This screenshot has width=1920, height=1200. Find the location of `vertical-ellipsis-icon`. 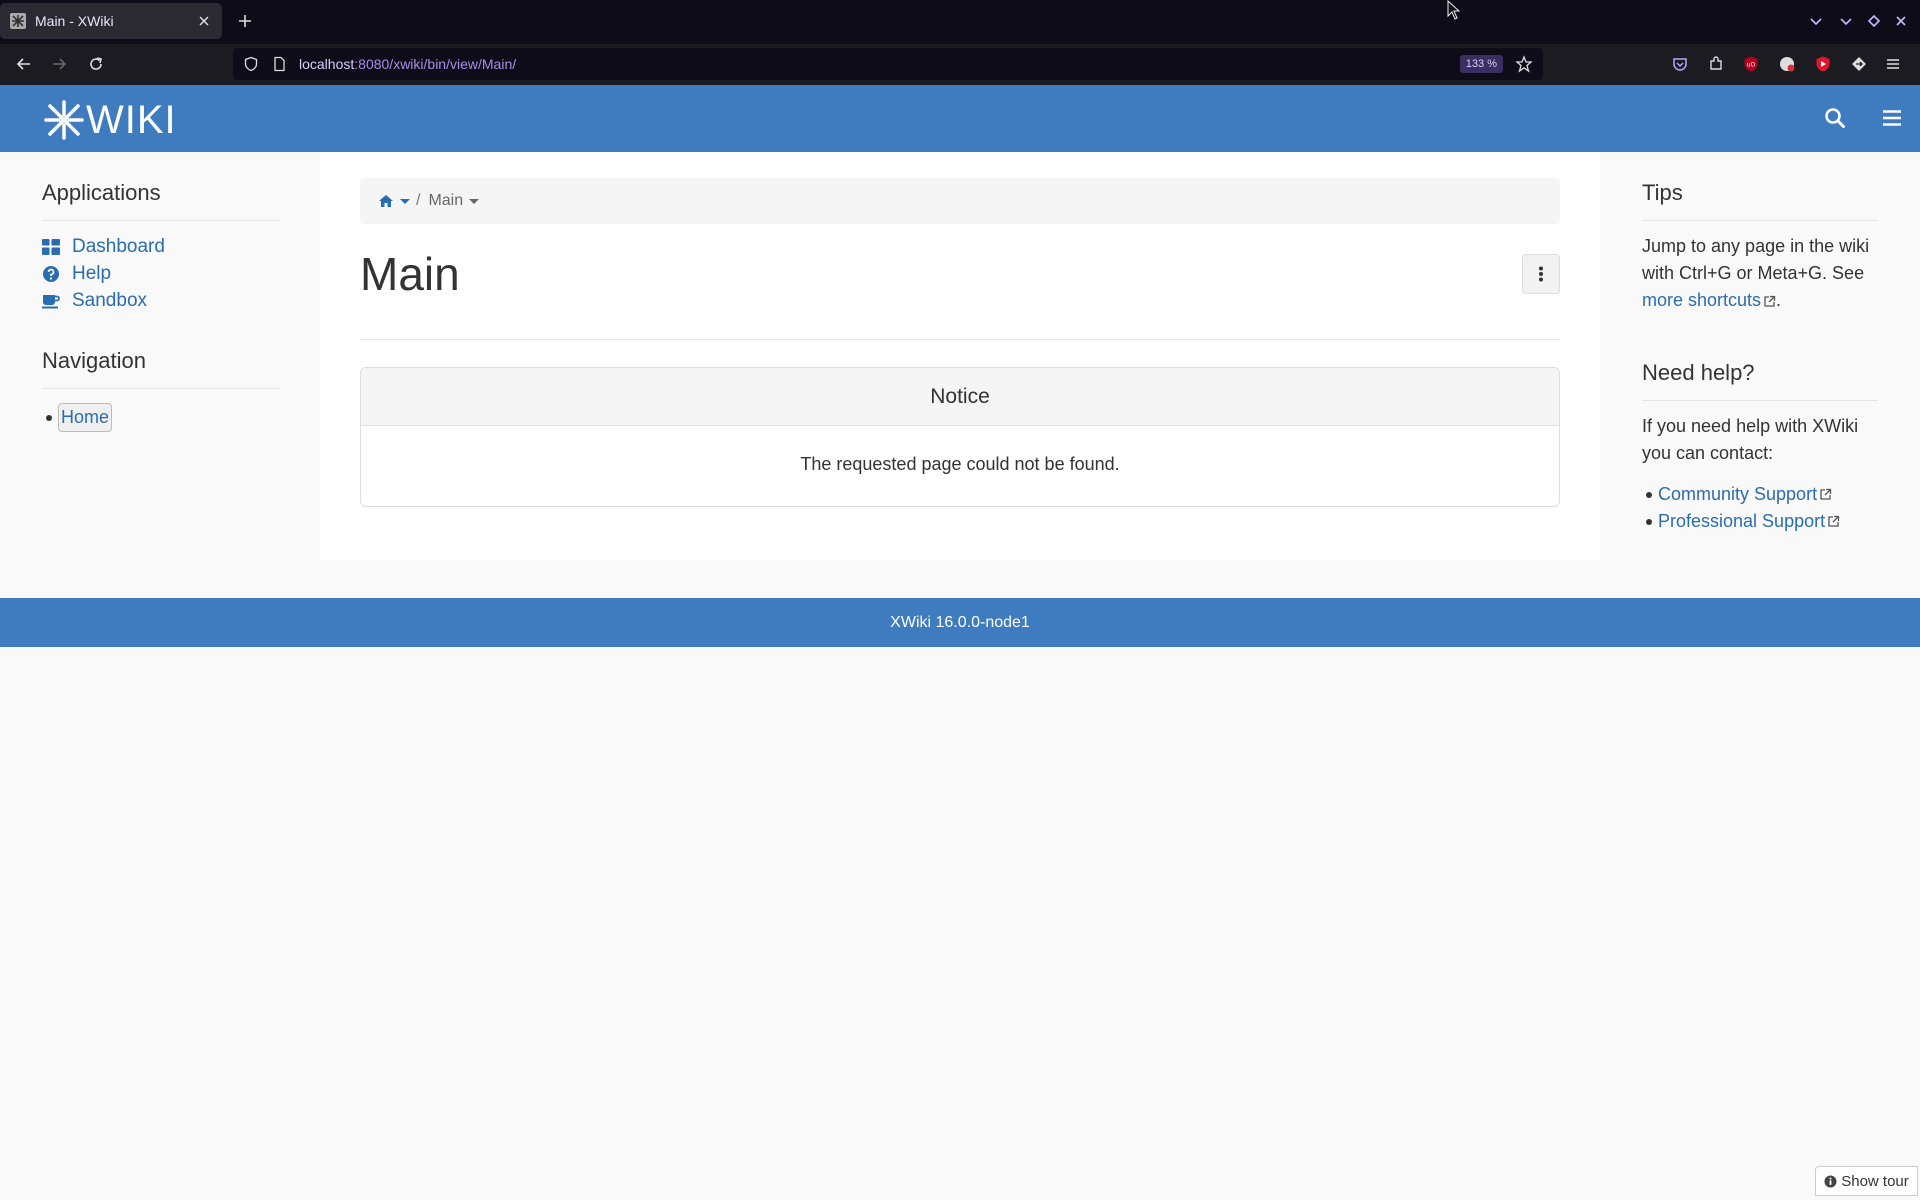

vertical-ellipsis-icon is located at coordinates (1541, 274).